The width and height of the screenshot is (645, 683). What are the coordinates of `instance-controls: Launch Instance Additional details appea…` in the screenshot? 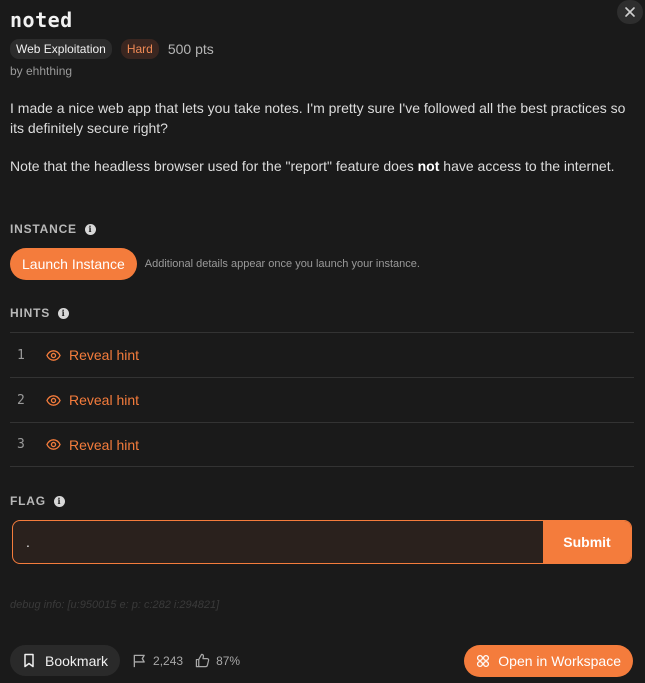 It's located at (215, 264).